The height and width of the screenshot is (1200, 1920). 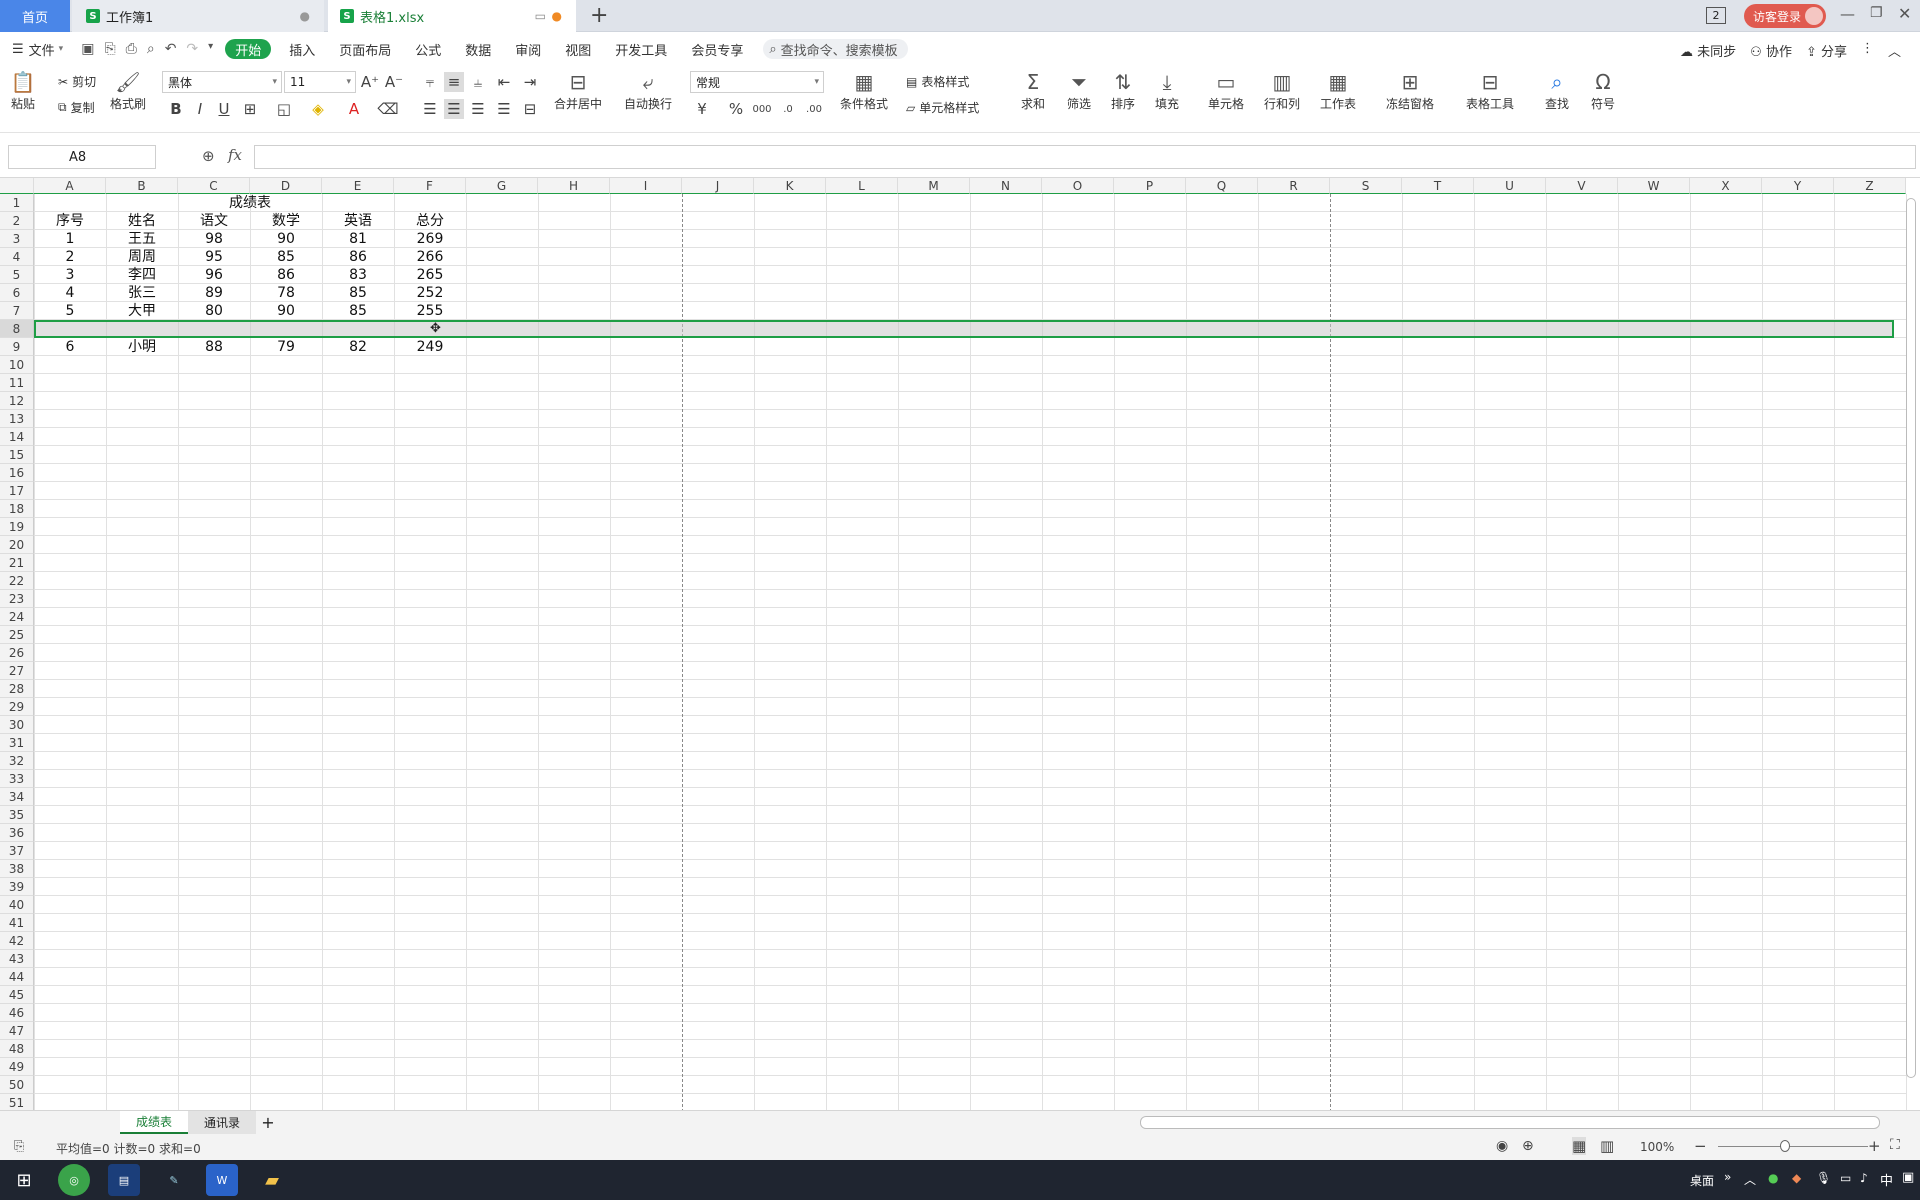 What do you see at coordinates (214, 239) in the screenshot?
I see `data-cell: 98` at bounding box center [214, 239].